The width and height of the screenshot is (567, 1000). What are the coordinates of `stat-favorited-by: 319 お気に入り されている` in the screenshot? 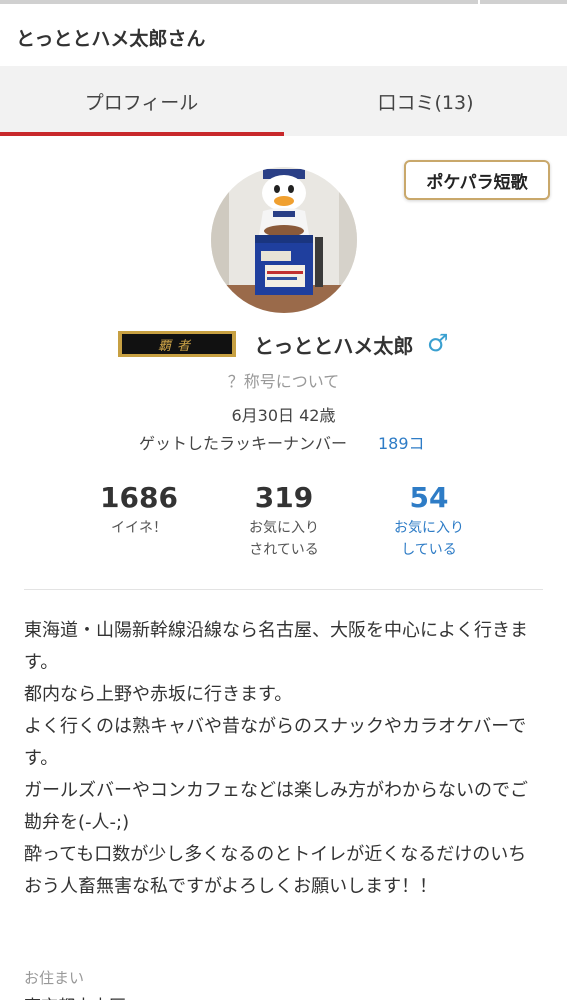 It's located at (284, 521).